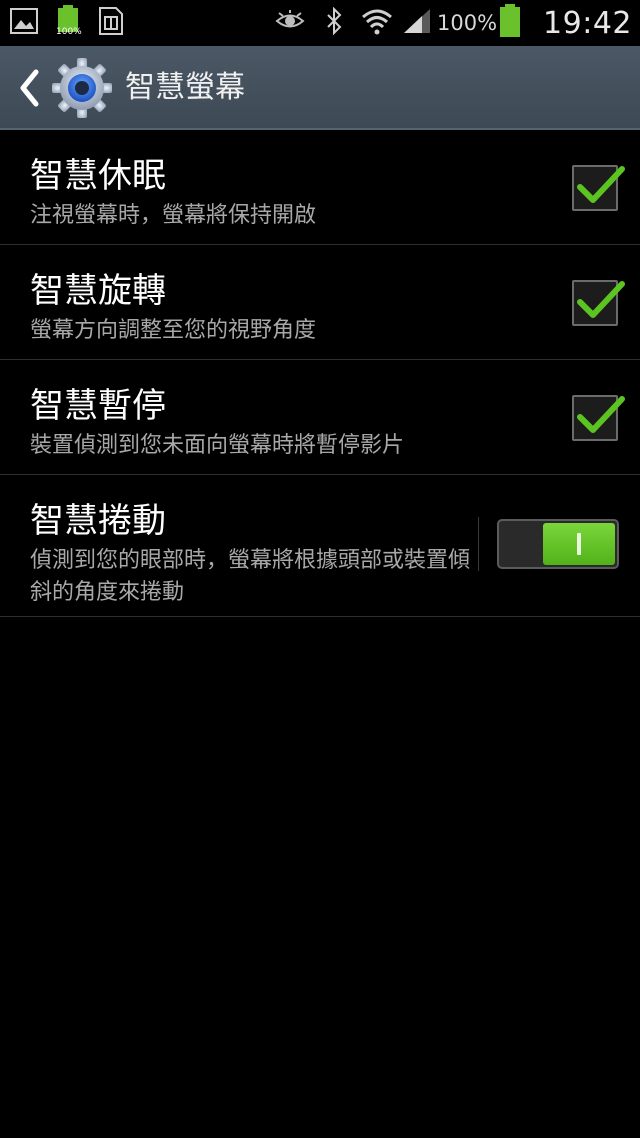 This screenshot has width=640, height=1138. I want to click on sim-card-icon, so click(111, 23).